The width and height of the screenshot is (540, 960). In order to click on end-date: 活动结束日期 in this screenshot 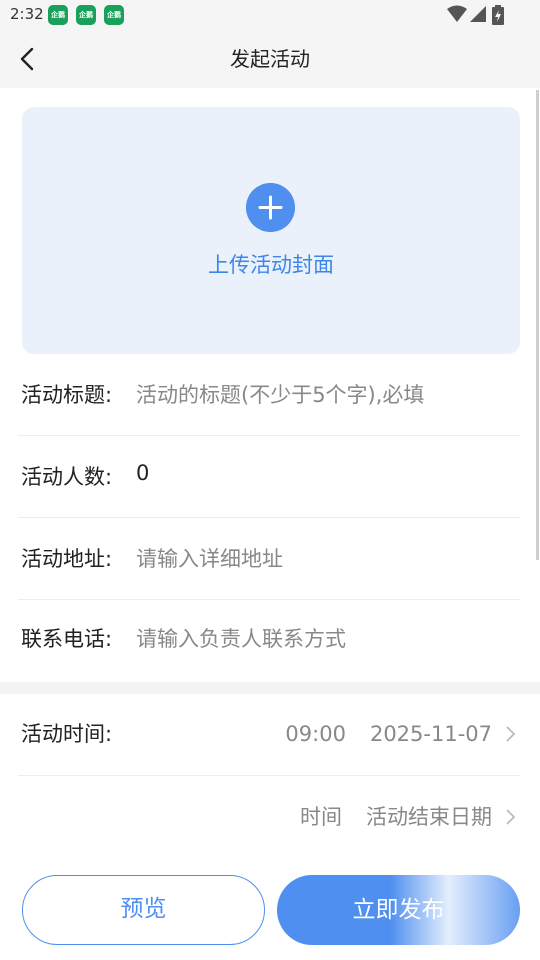, I will do `click(429, 817)`.